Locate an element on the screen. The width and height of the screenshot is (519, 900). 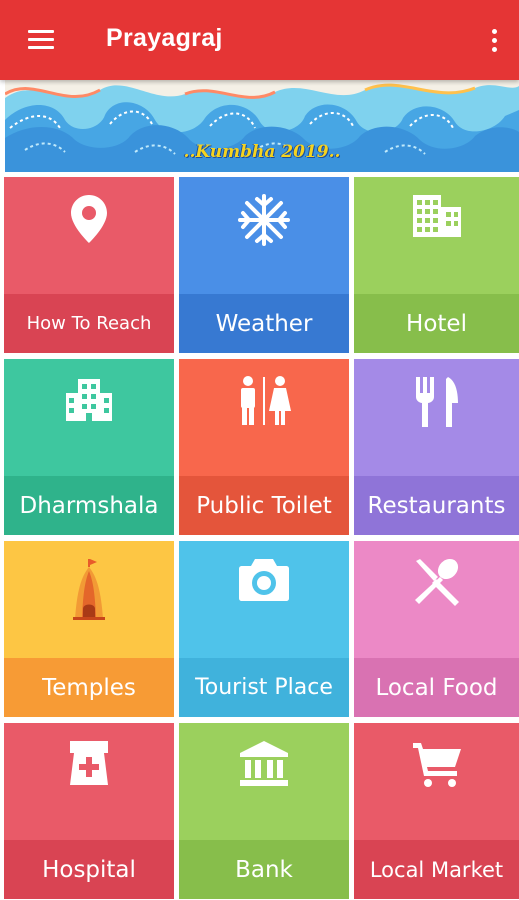
tile-label-band: Dharmshala is located at coordinates (89, 505).